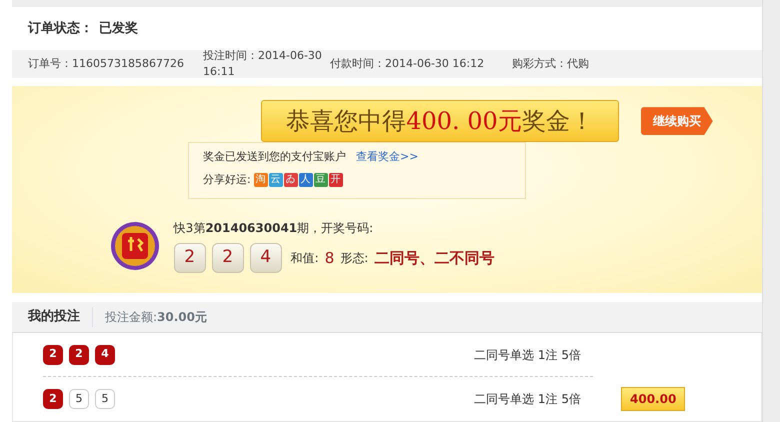 The image size is (780, 422). What do you see at coordinates (676, 121) in the screenshot?
I see `continue-buy-button: 继续购买` at bounding box center [676, 121].